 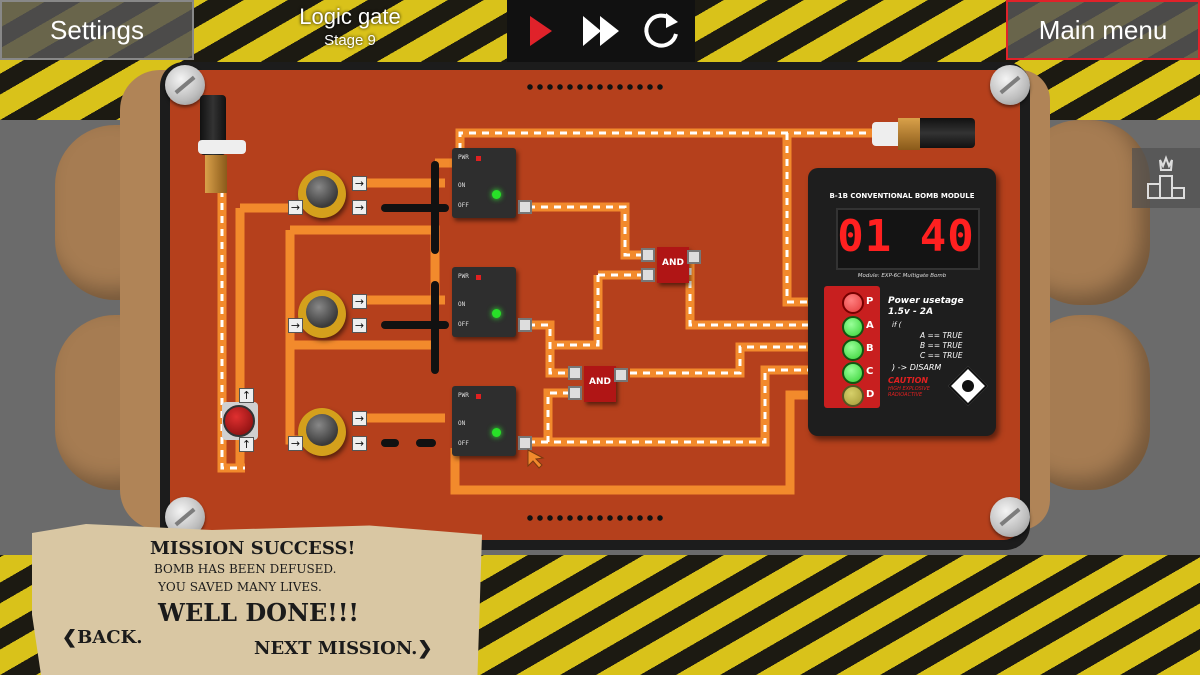 I want to click on next-mission-button: NEXT MISSION.❯, so click(x=343, y=648).